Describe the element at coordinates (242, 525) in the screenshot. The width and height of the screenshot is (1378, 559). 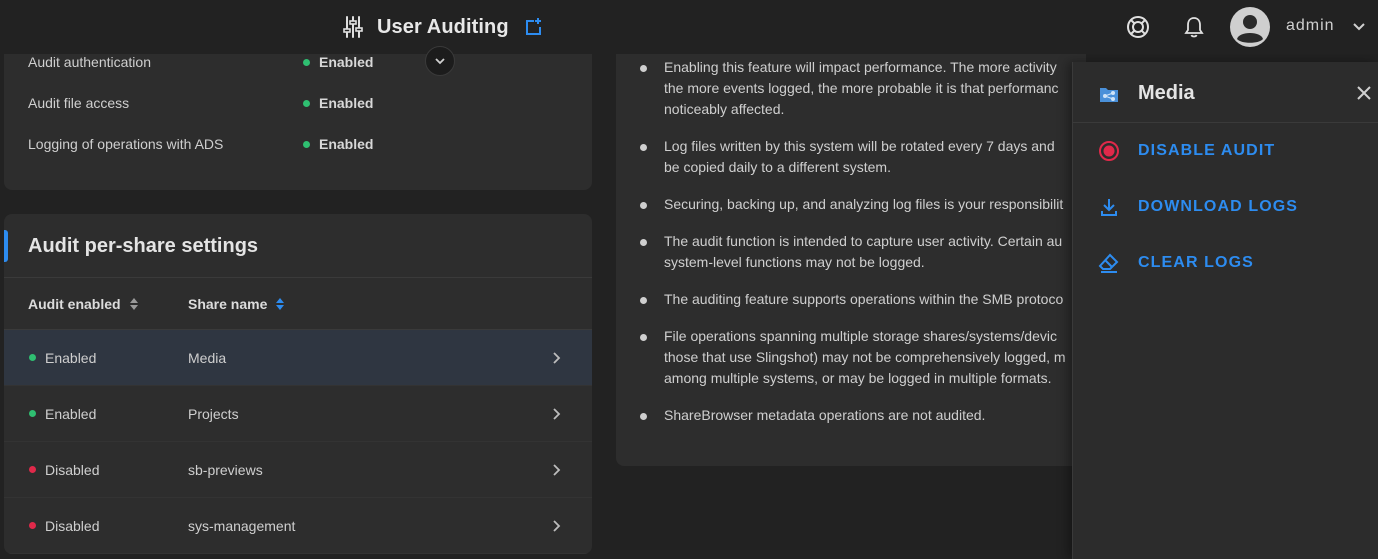
I see `share-name: sys-management` at that location.